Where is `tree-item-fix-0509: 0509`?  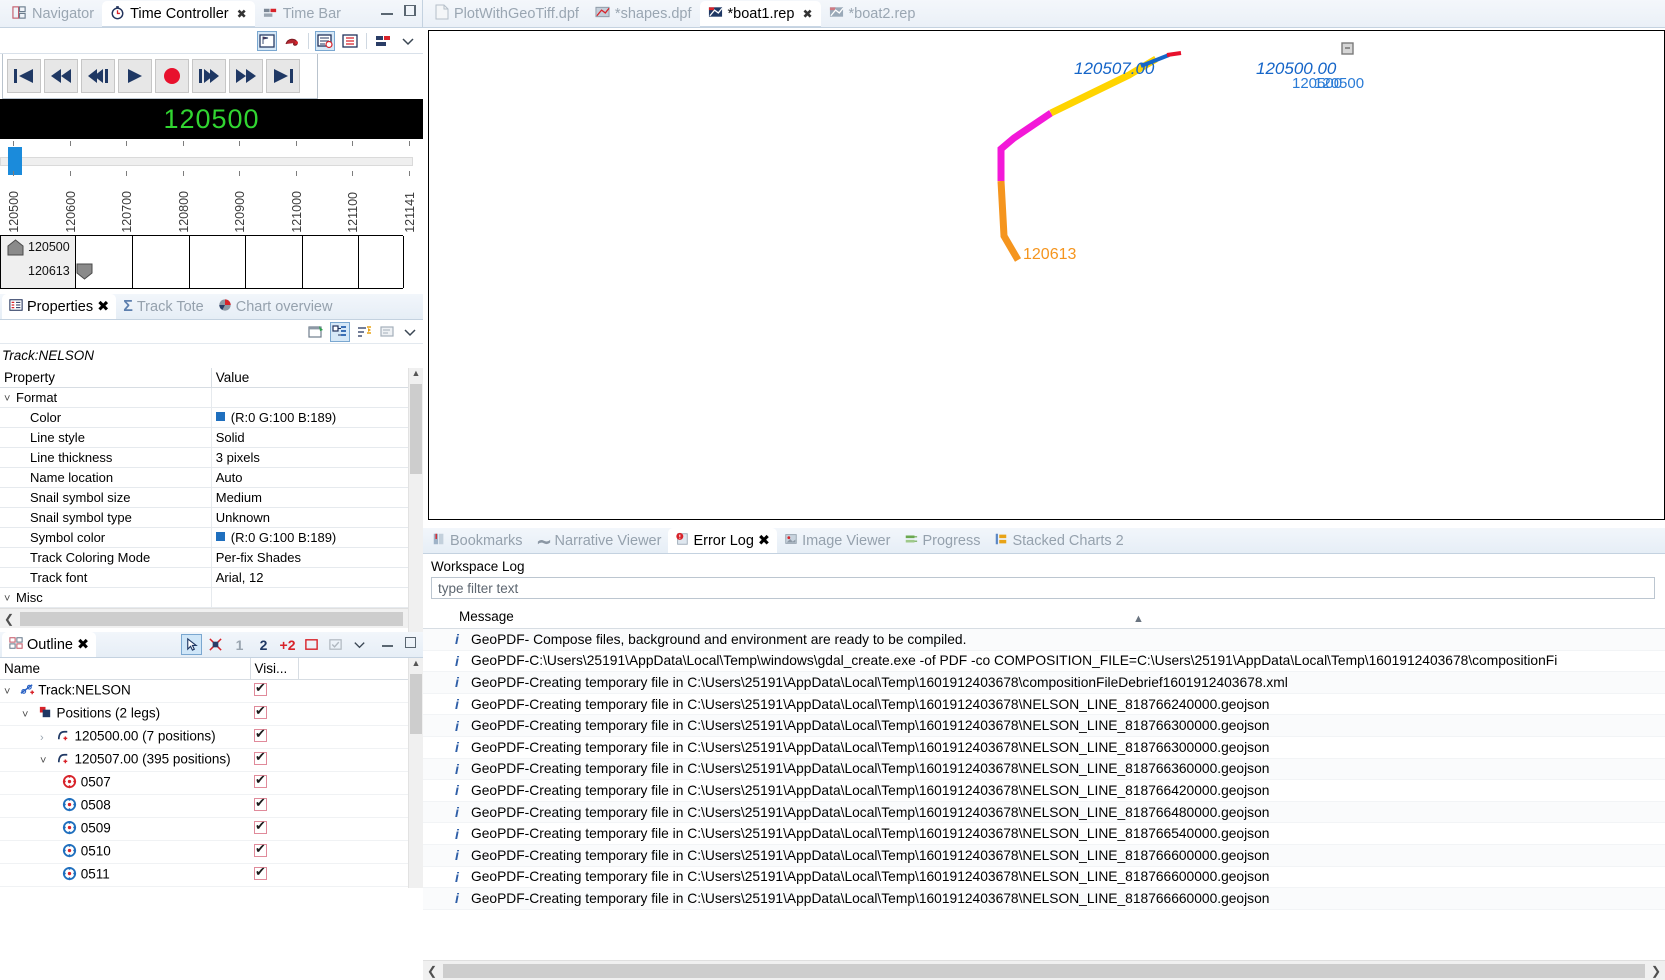 tree-item-fix-0509: 0509 is located at coordinates (211, 829).